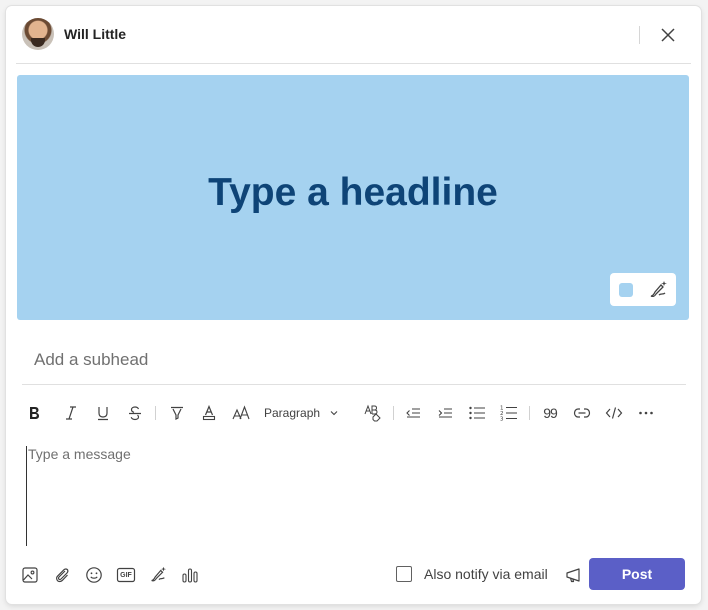  I want to click on strikethrough-button, so click(135, 413).